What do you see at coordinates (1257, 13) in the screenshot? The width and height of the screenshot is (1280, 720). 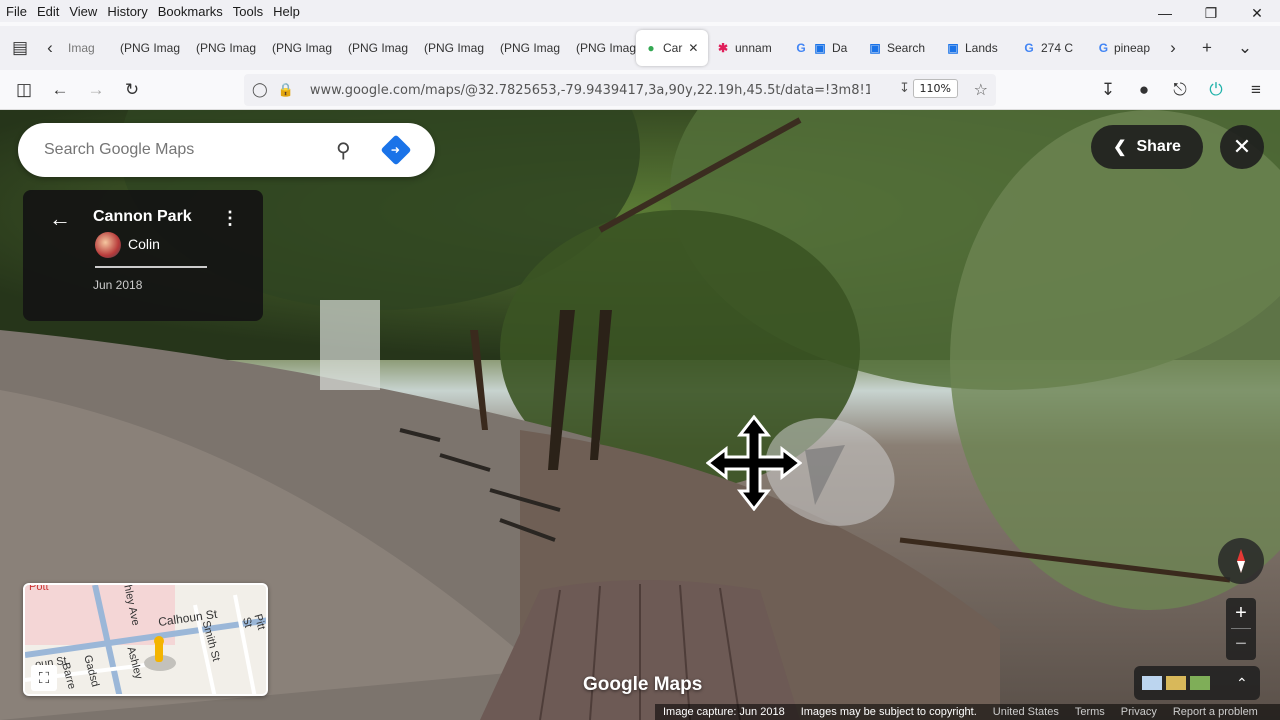 I see `close-window-icon: ✕` at bounding box center [1257, 13].